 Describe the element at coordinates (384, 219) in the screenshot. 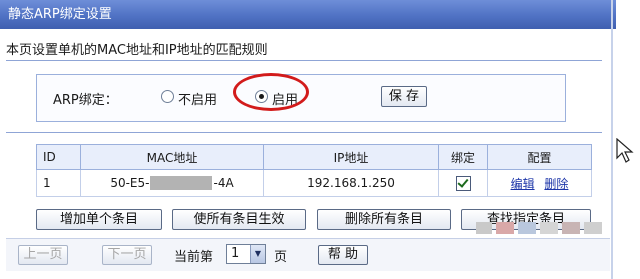

I see `delete-all-button: 删除所有条目` at that location.